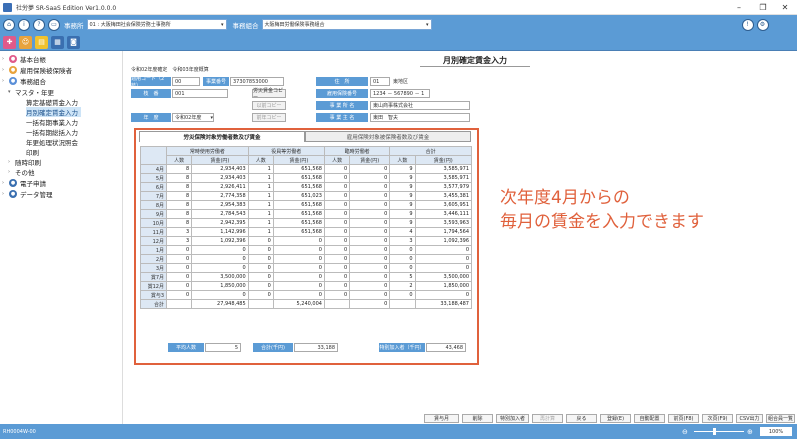 This screenshot has height=439, width=797. Describe the element at coordinates (717, 418) in the screenshot. I see `bottom-button-8: 次頁(F9)` at that location.